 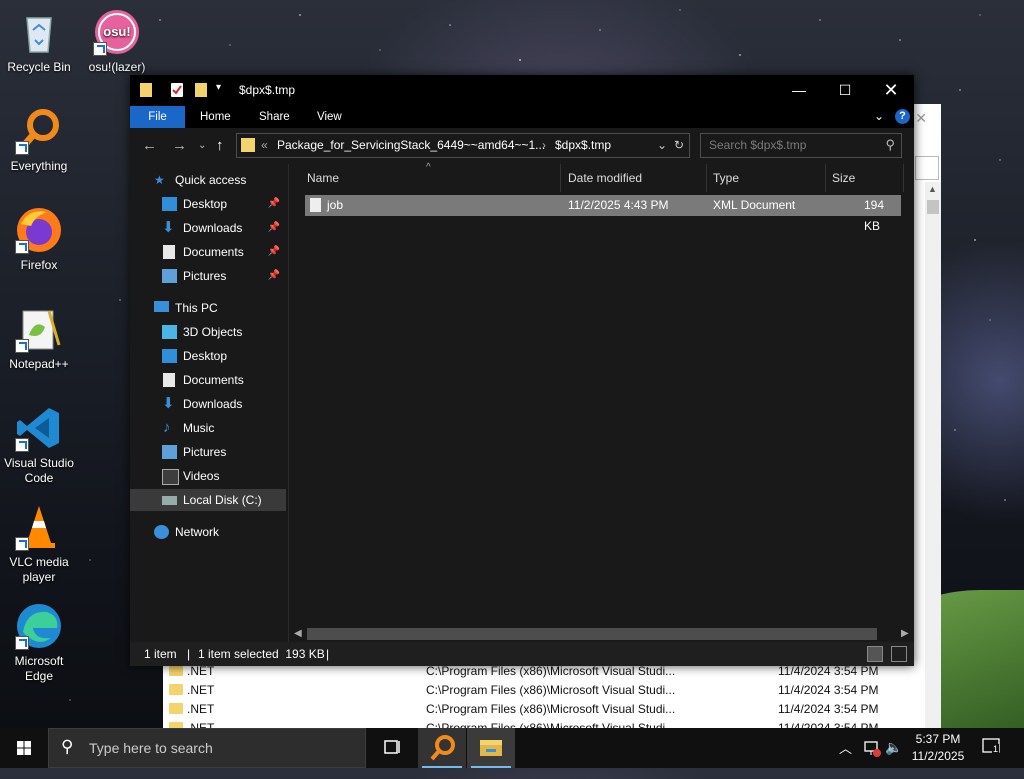 I want to click on maximize-button: ☐, so click(x=845, y=90).